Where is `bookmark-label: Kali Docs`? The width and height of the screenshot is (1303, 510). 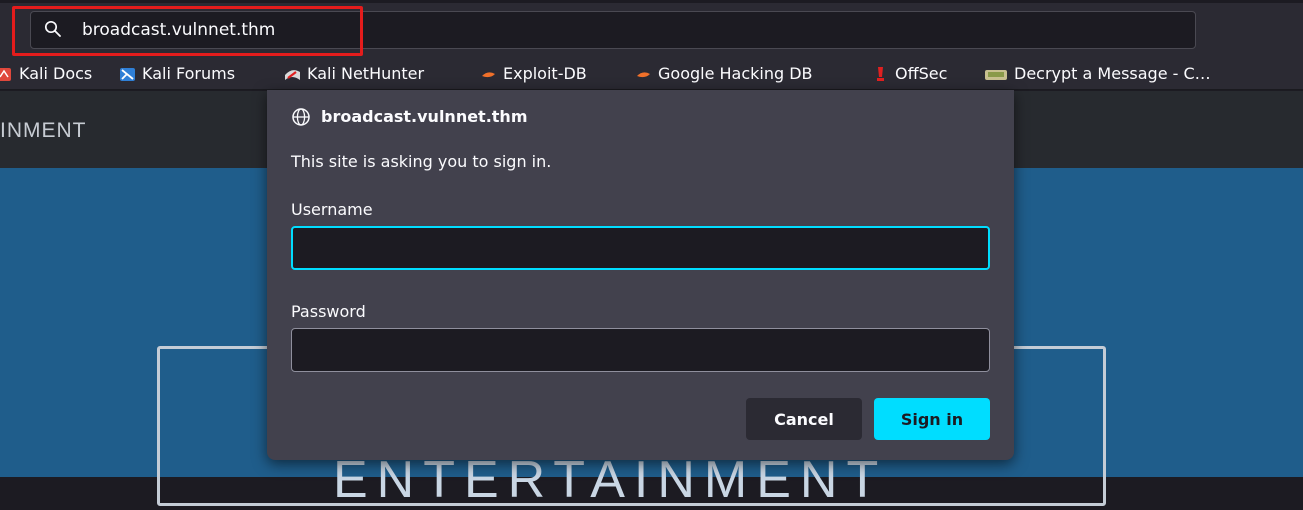 bookmark-label: Kali Docs is located at coordinates (56, 73).